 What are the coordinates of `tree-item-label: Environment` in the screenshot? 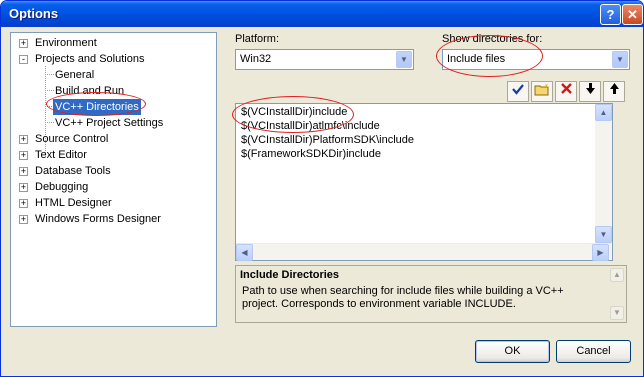 It's located at (66, 43).